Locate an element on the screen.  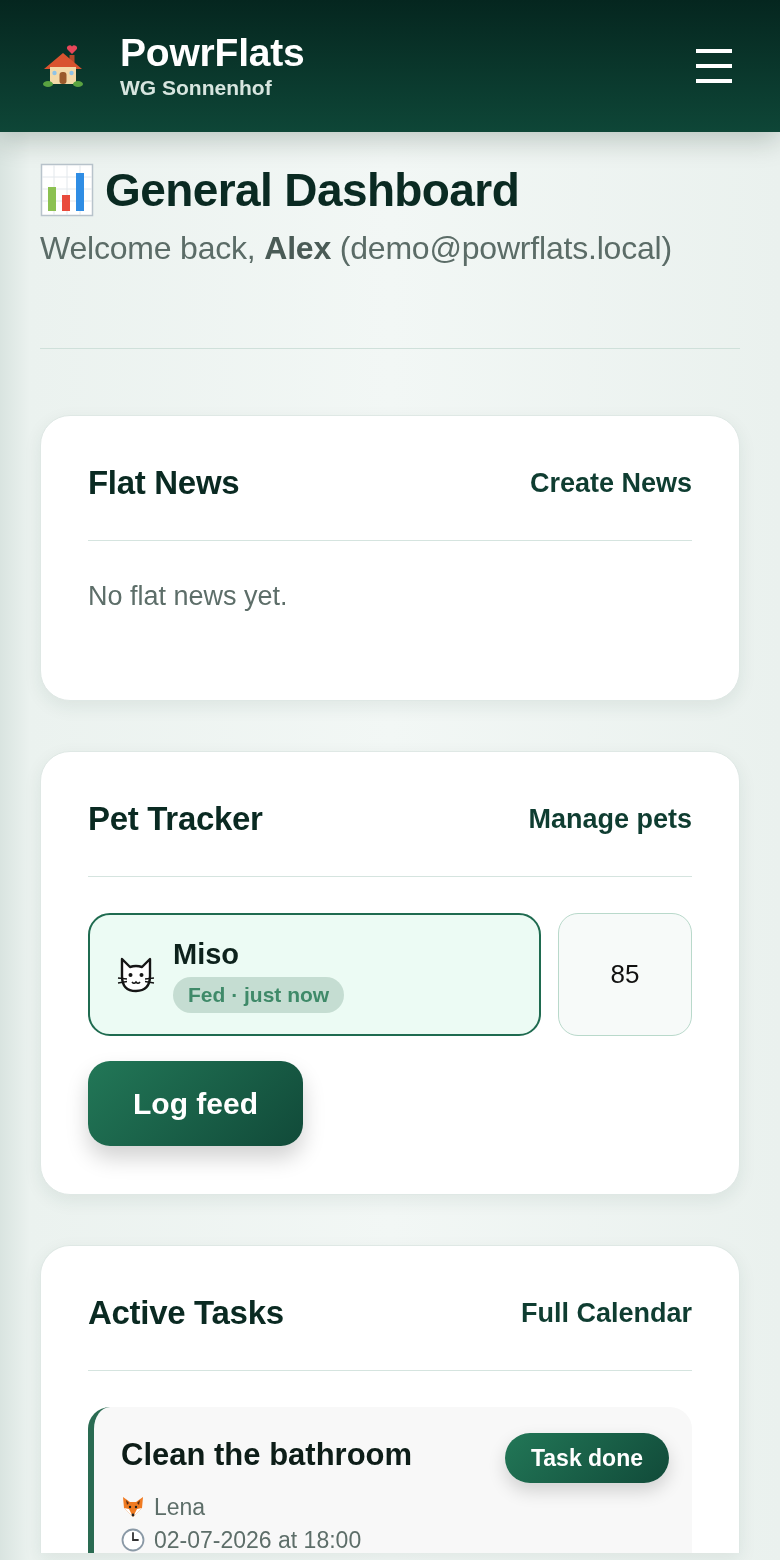
assignee-name: Lena is located at coordinates (180, 1507).